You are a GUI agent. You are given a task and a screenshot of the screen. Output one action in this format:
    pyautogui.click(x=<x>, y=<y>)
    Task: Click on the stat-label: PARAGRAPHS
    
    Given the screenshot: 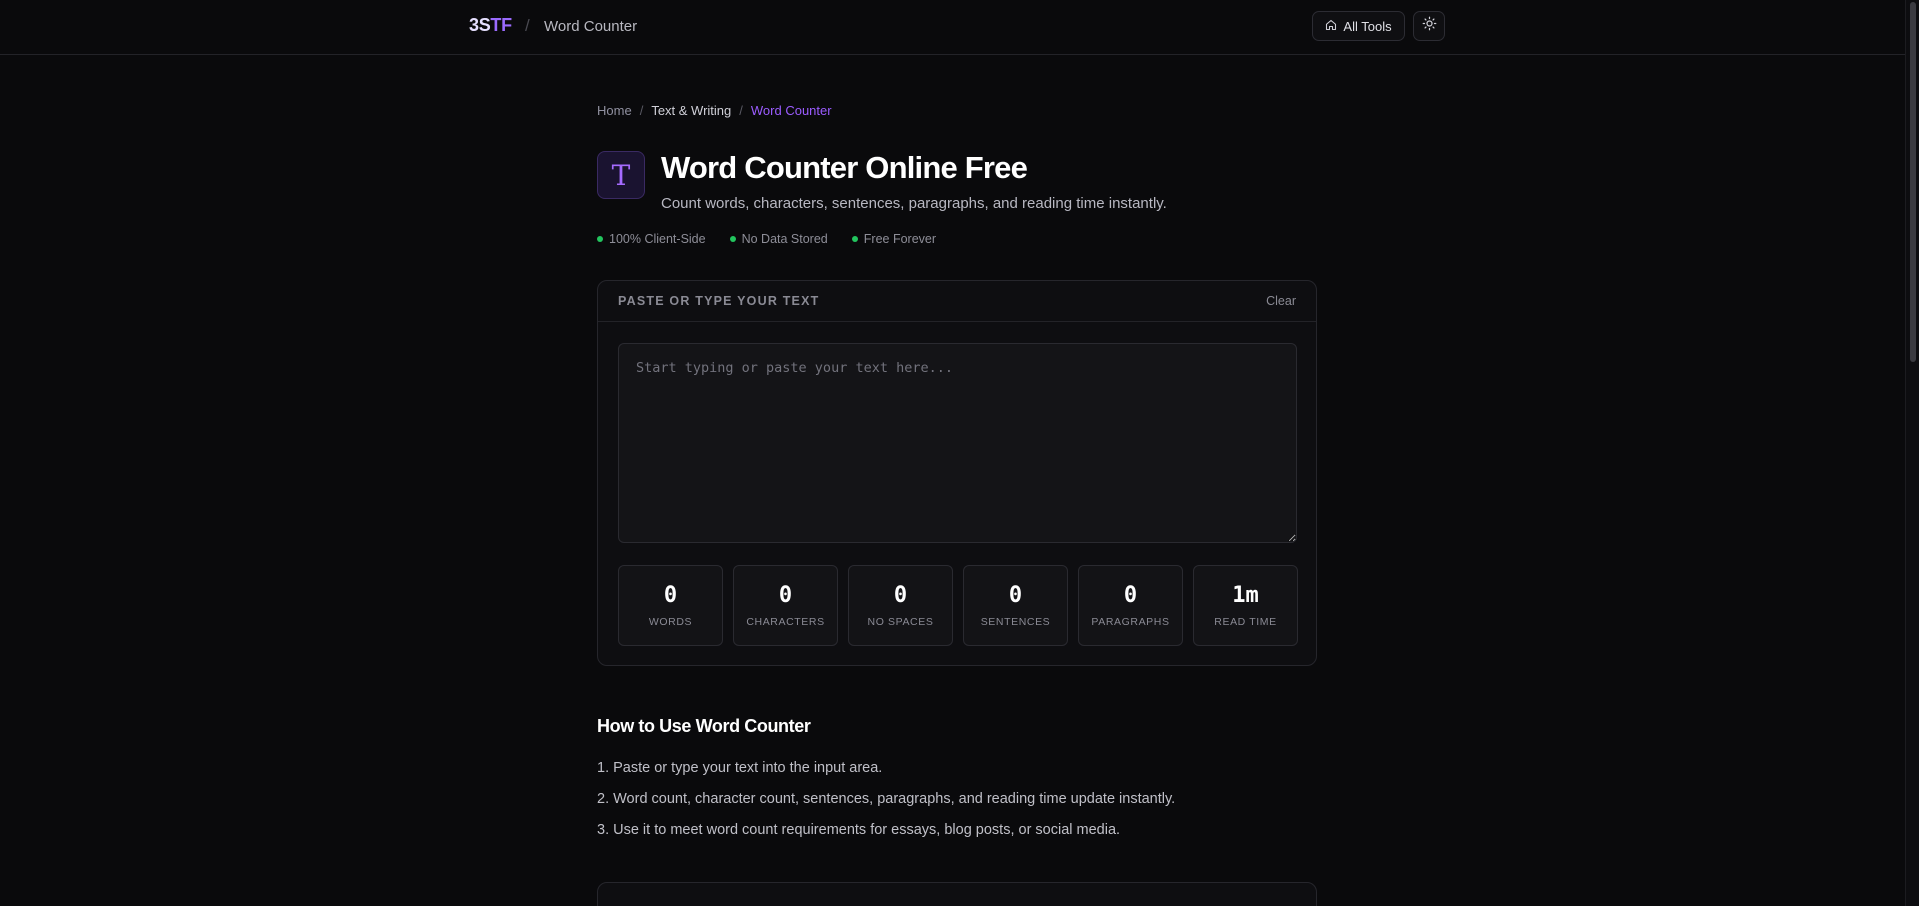 What is the action you would take?
    pyautogui.click(x=1130, y=622)
    